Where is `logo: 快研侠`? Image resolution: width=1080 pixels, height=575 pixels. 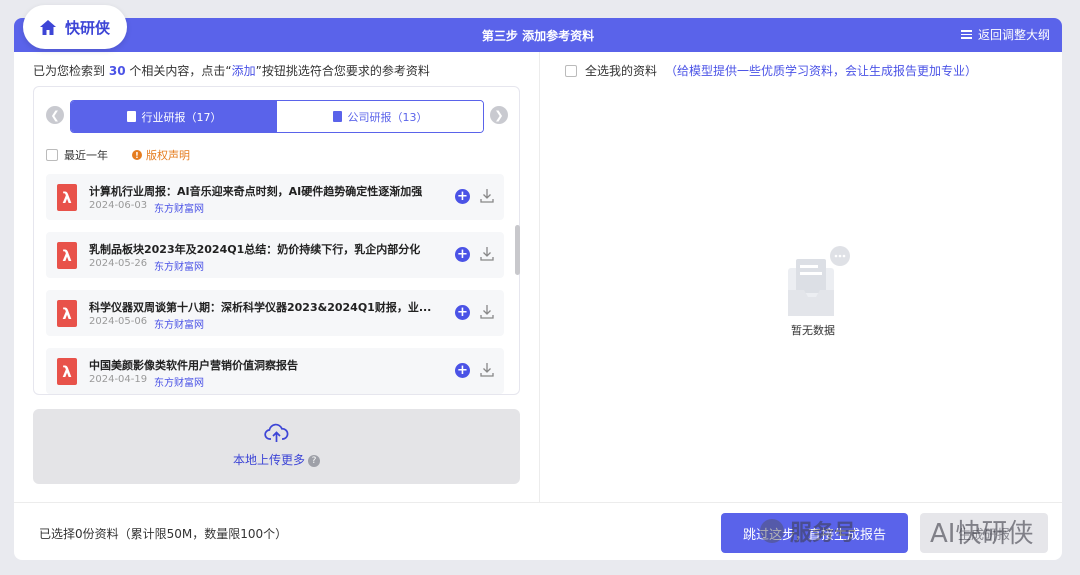 logo: 快研侠 is located at coordinates (75, 27).